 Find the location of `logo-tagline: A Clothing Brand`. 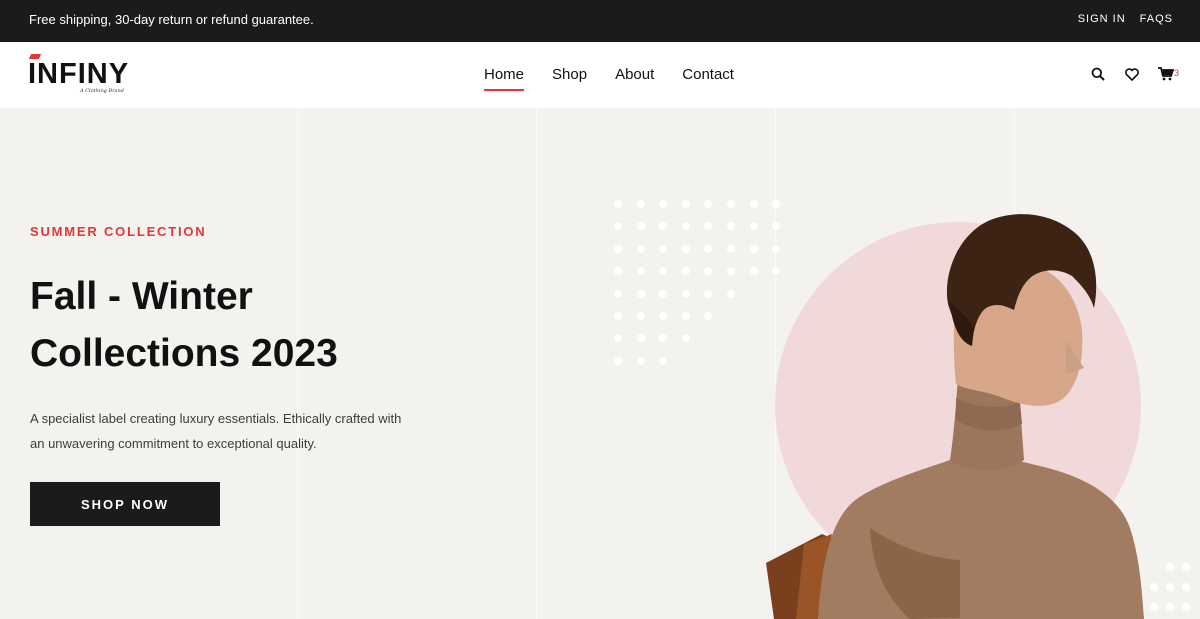

logo-tagline: A Clothing Brand is located at coordinates (102, 91).